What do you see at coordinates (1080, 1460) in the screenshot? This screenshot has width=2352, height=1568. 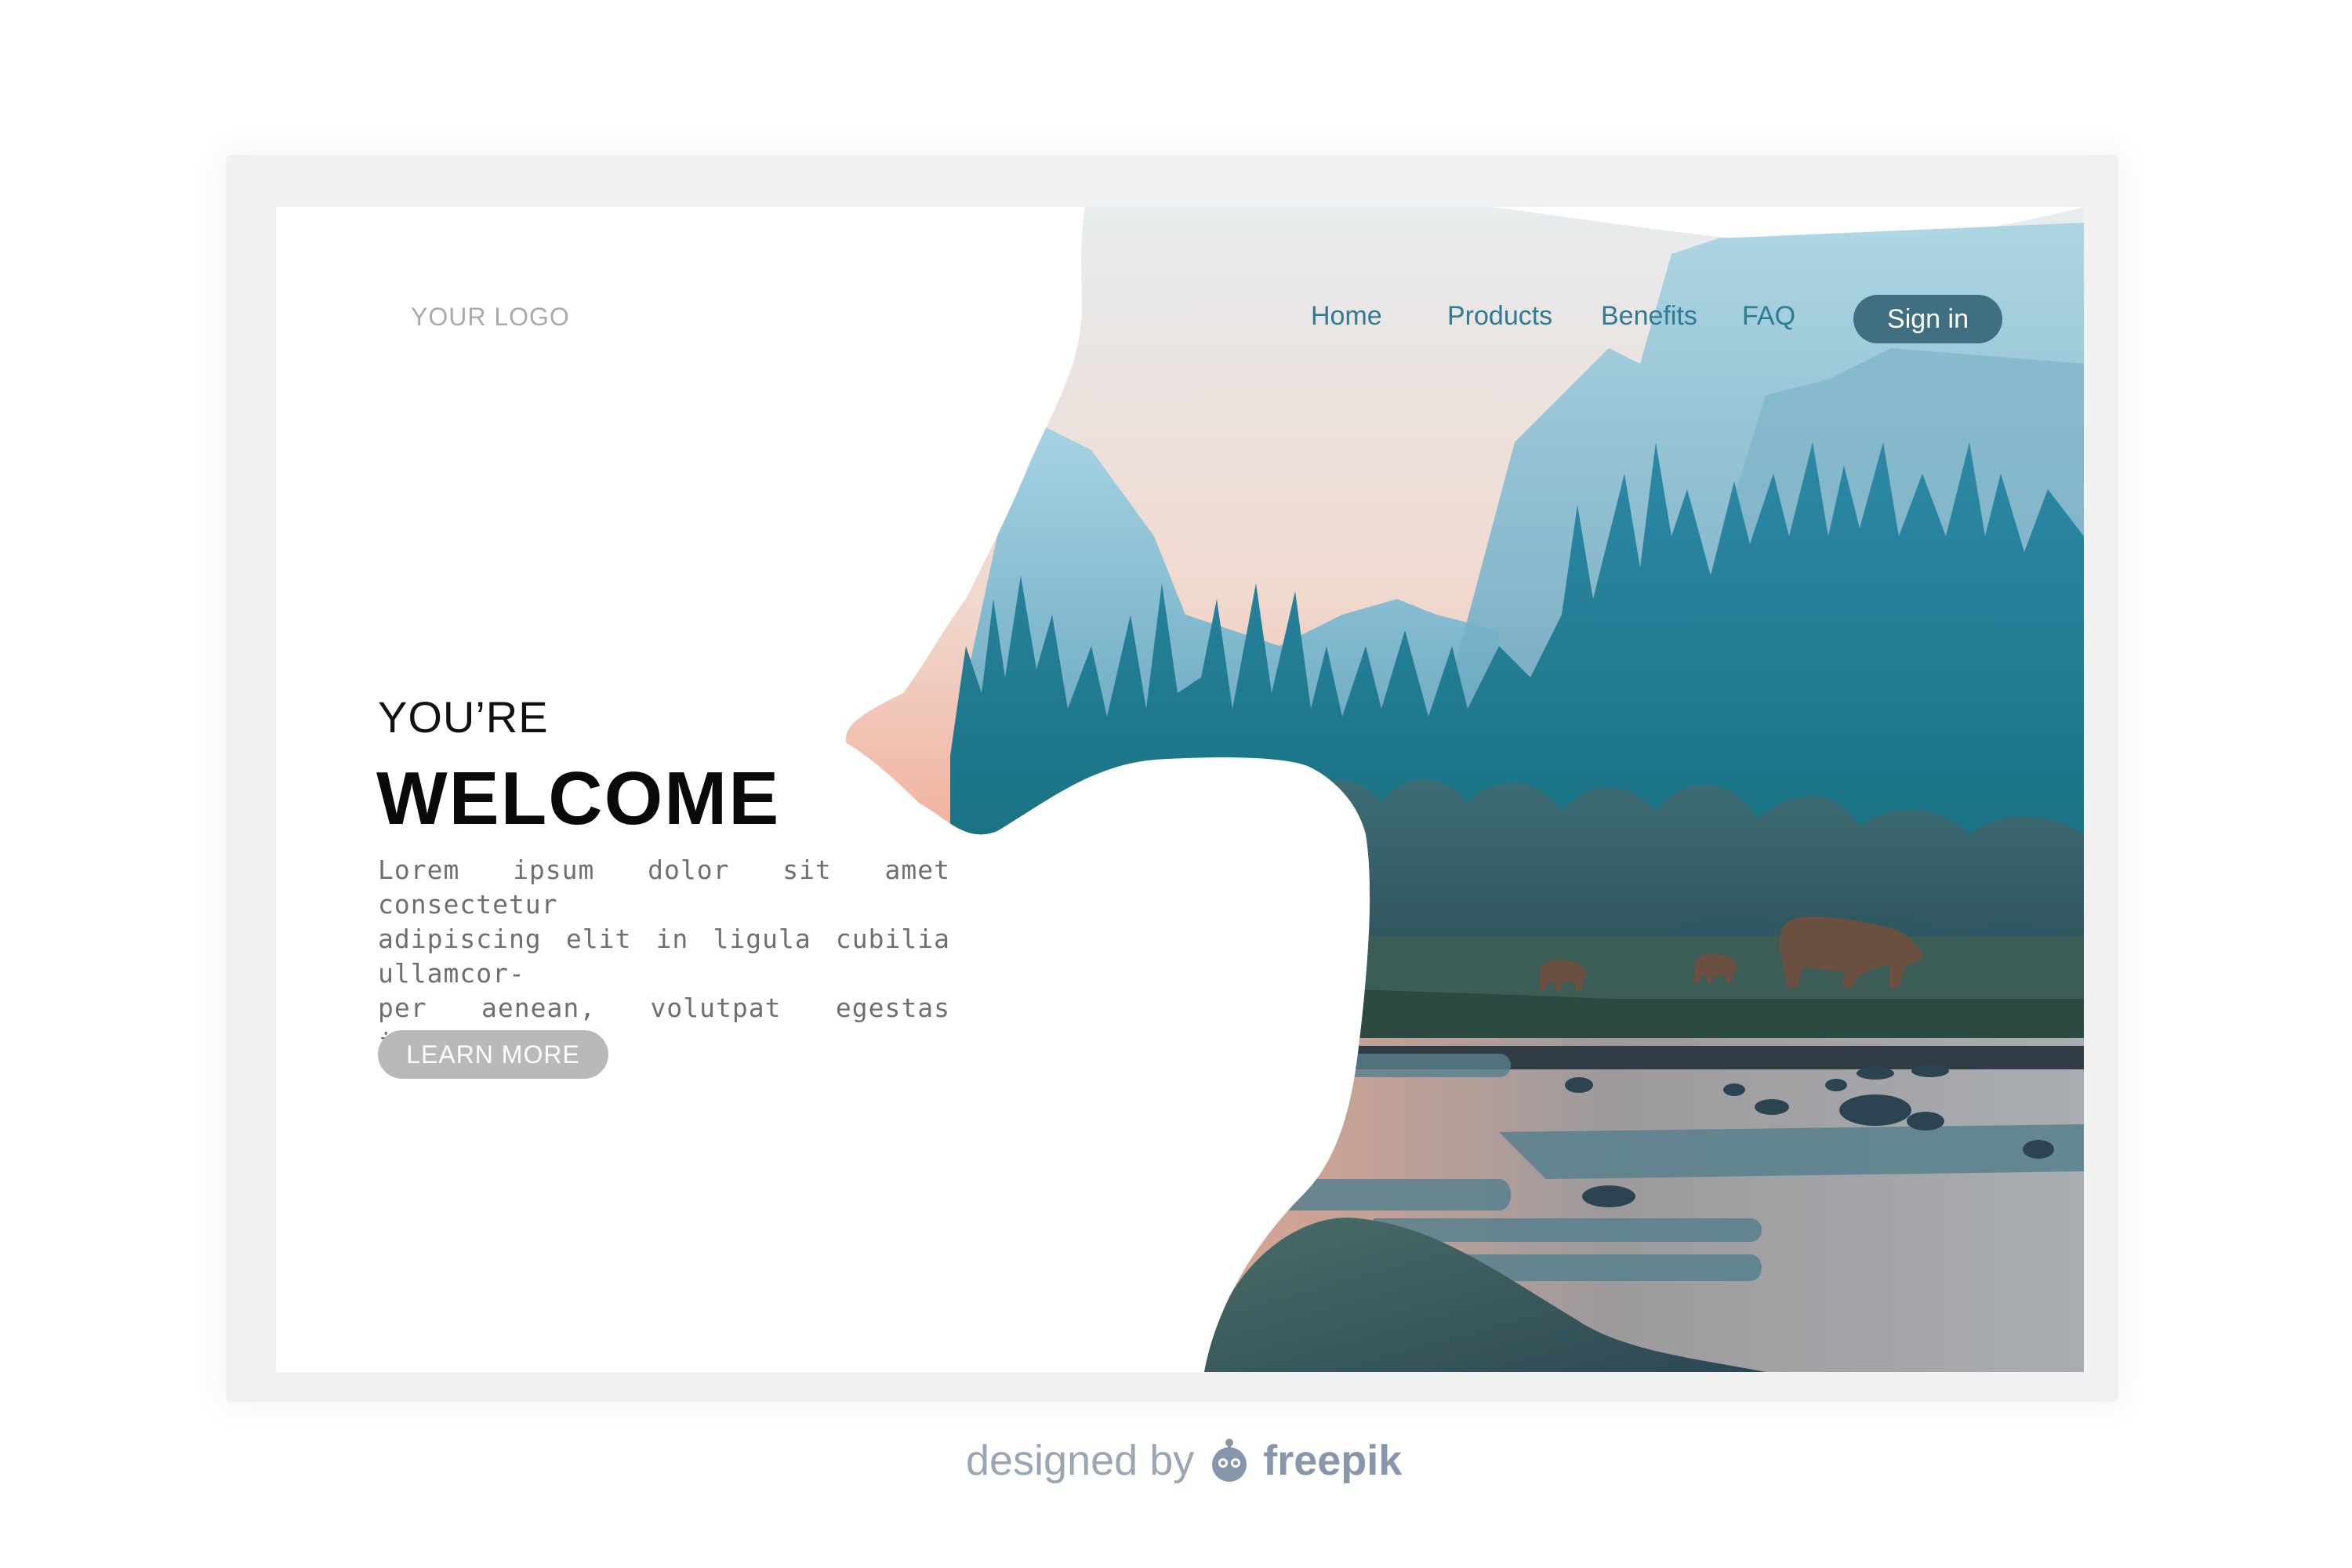 I see `credit-prefix: designed by` at bounding box center [1080, 1460].